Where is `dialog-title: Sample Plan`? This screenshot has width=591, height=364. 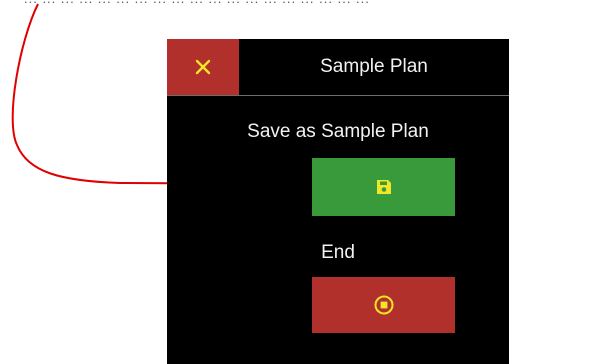
dialog-title: Sample Plan is located at coordinates (374, 66).